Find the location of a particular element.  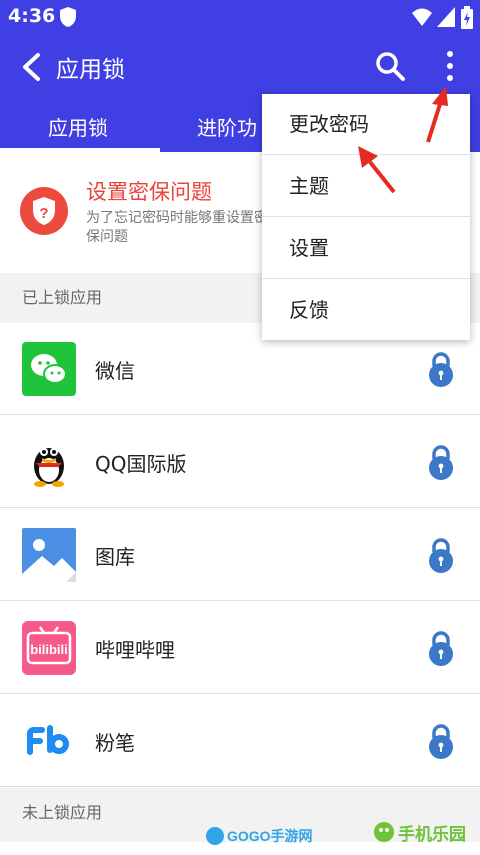

search-icon is located at coordinates (390, 66).